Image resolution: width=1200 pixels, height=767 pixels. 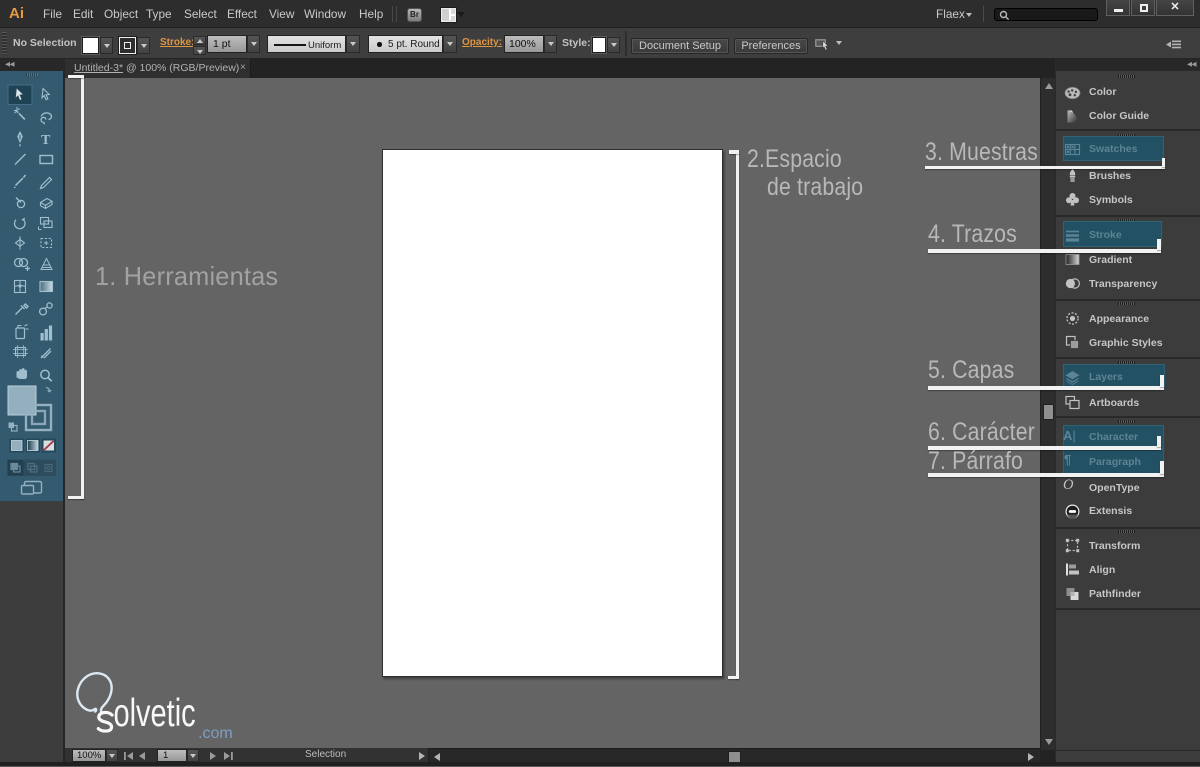 I want to click on svg-text: olvetic, so click(x=155, y=713).